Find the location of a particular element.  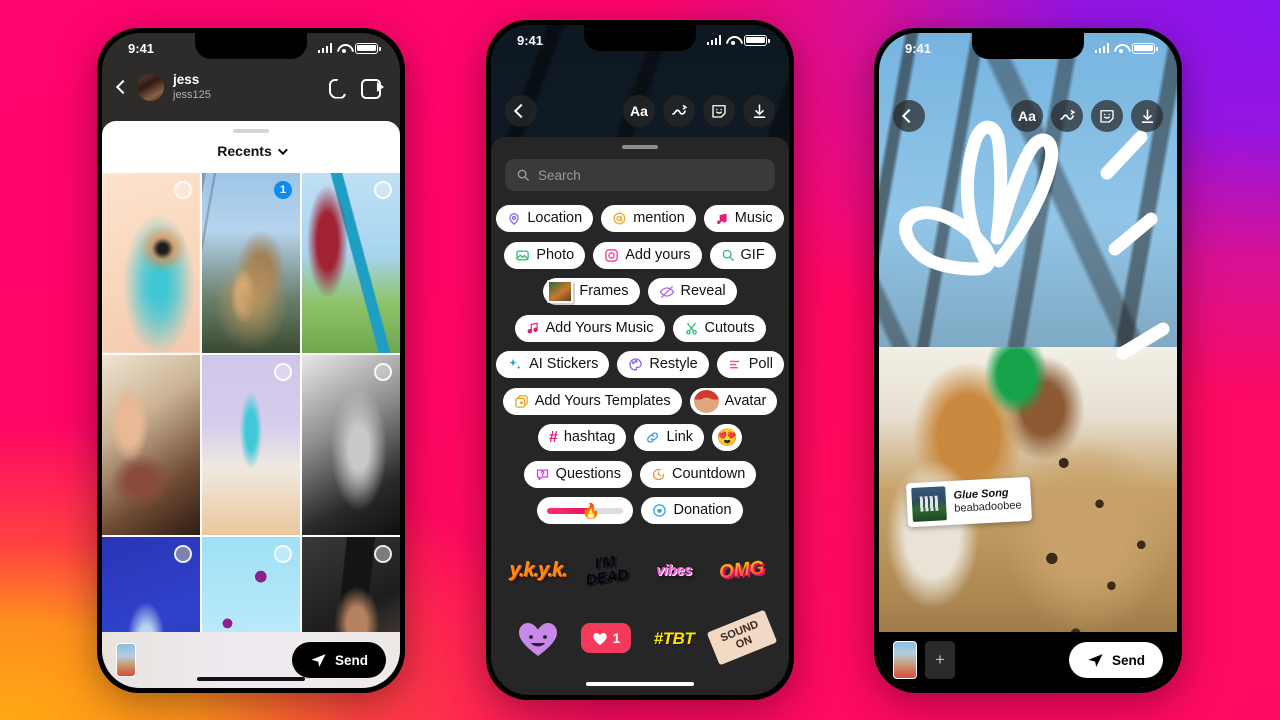

chip-row: Location mention Music is located at coordinates (640, 218).